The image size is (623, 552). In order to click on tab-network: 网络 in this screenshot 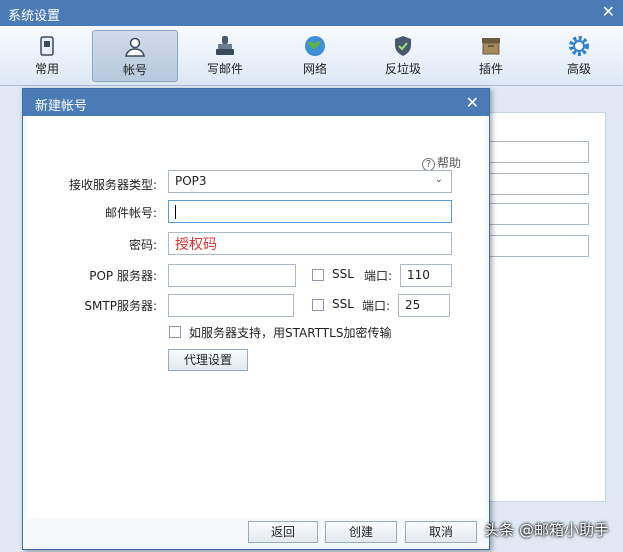, I will do `click(315, 56)`.